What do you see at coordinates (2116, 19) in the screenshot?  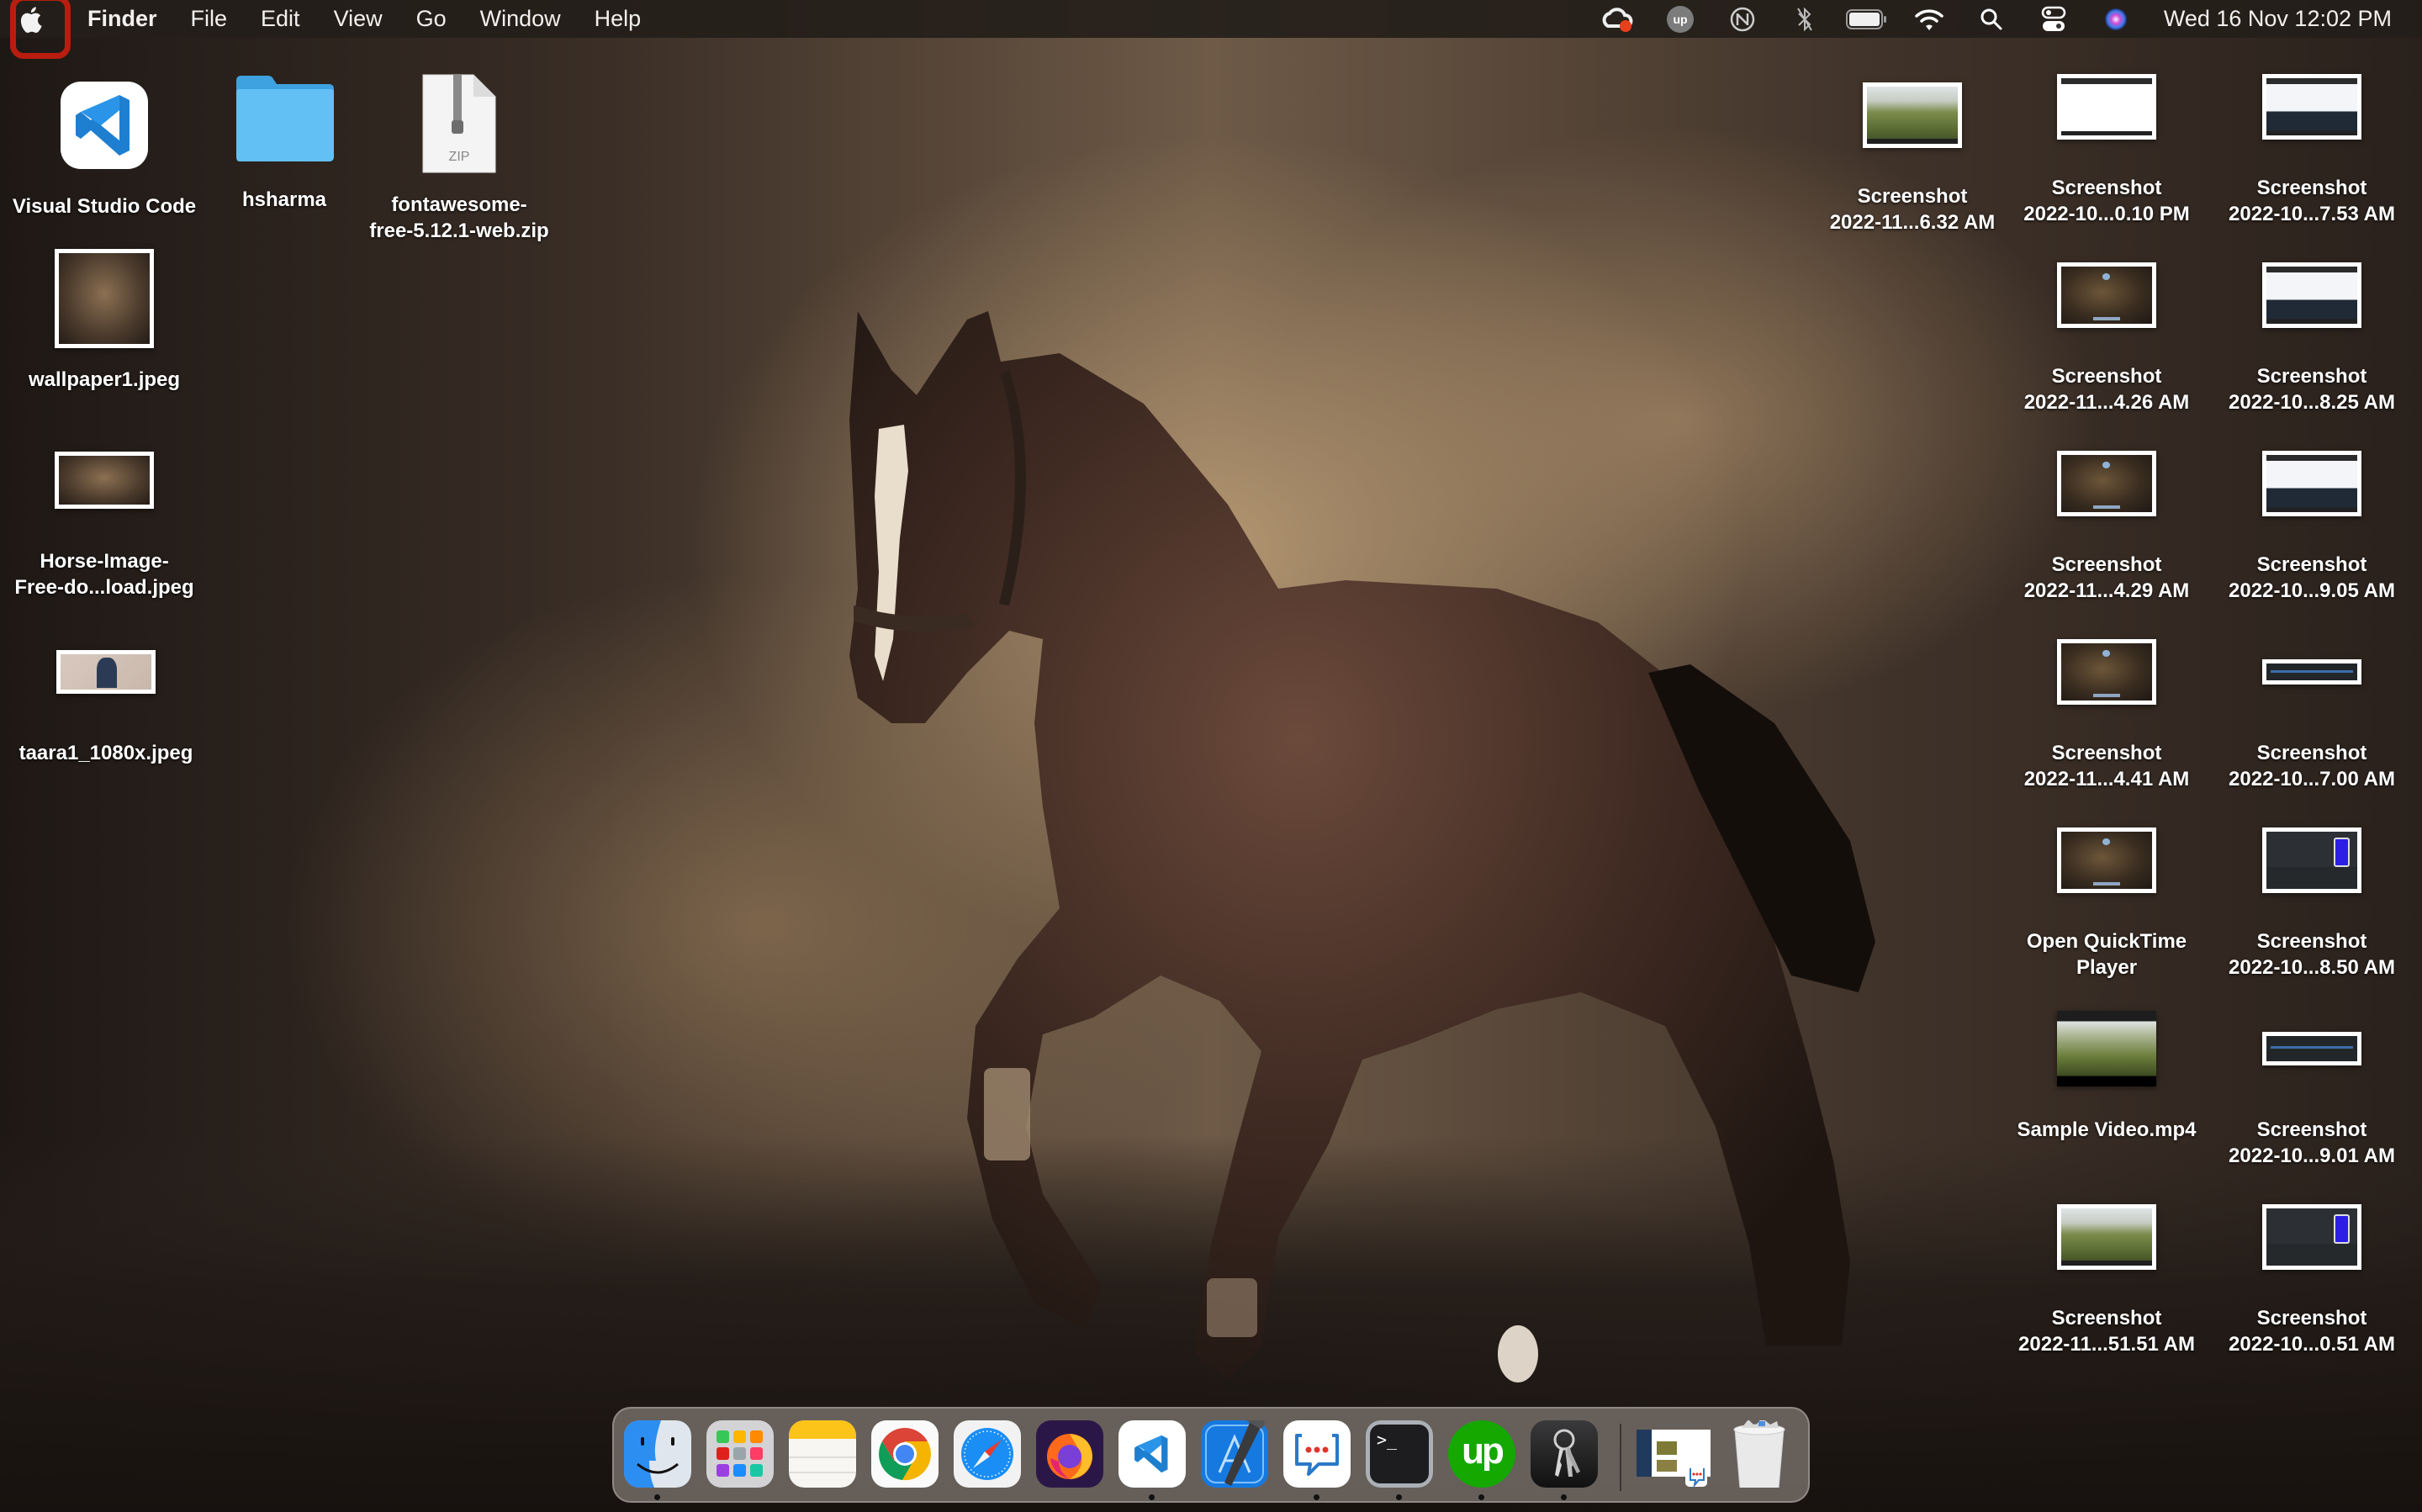 I see `siri-icon` at bounding box center [2116, 19].